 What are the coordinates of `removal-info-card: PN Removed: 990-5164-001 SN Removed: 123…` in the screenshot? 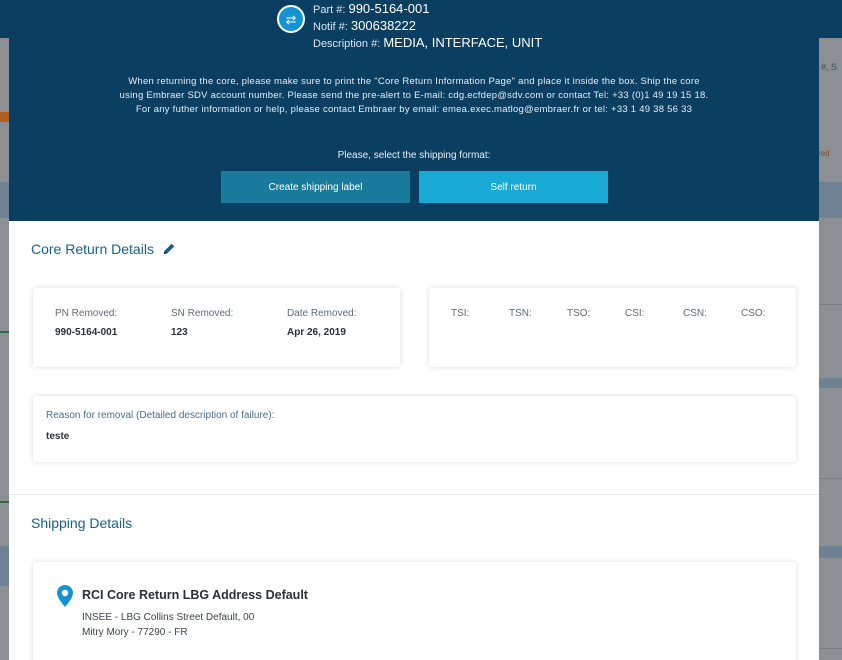 It's located at (216, 327).